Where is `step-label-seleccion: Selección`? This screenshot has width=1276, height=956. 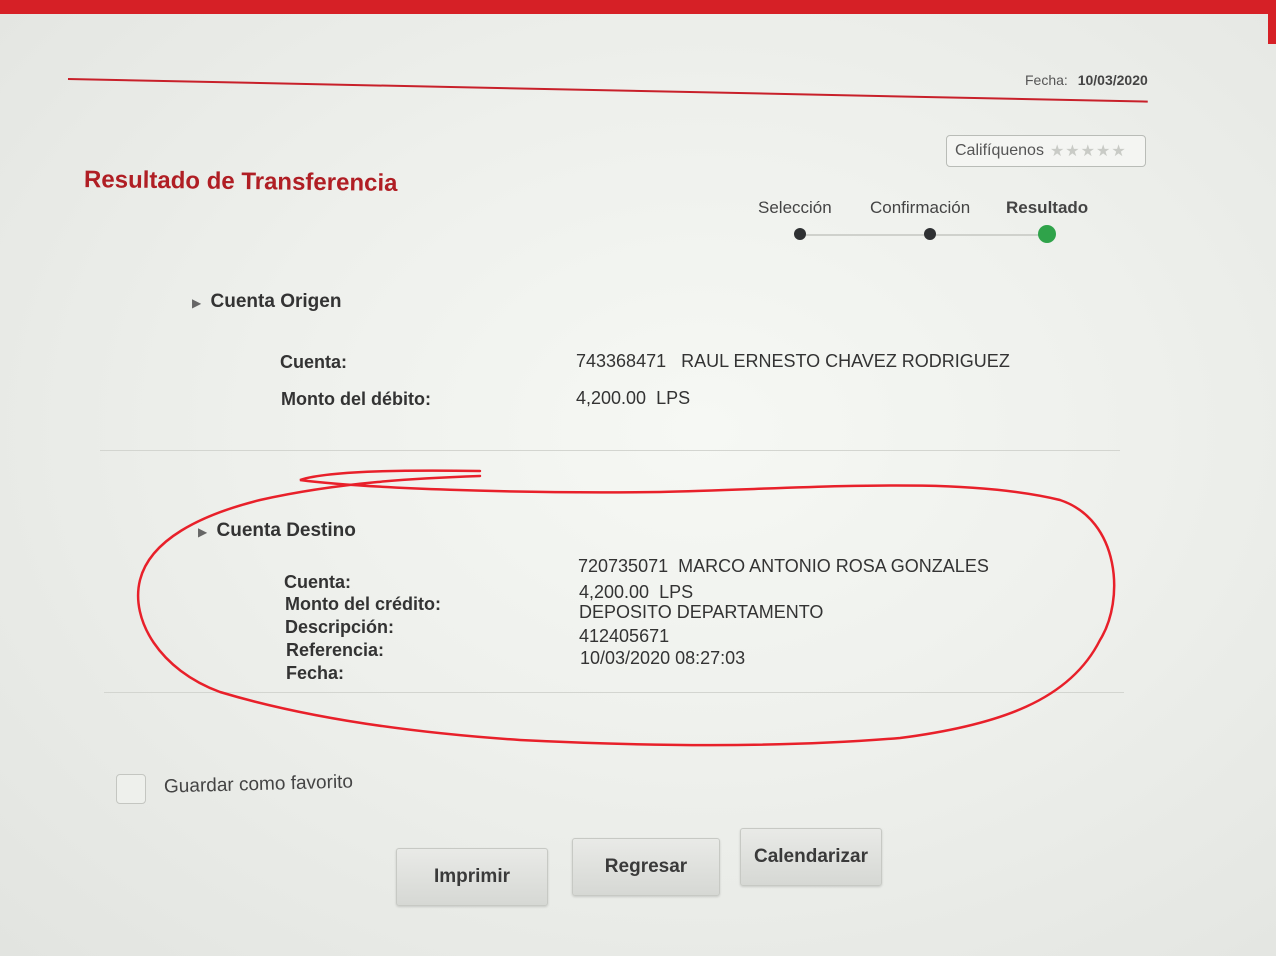 step-label-seleccion: Selección is located at coordinates (795, 207).